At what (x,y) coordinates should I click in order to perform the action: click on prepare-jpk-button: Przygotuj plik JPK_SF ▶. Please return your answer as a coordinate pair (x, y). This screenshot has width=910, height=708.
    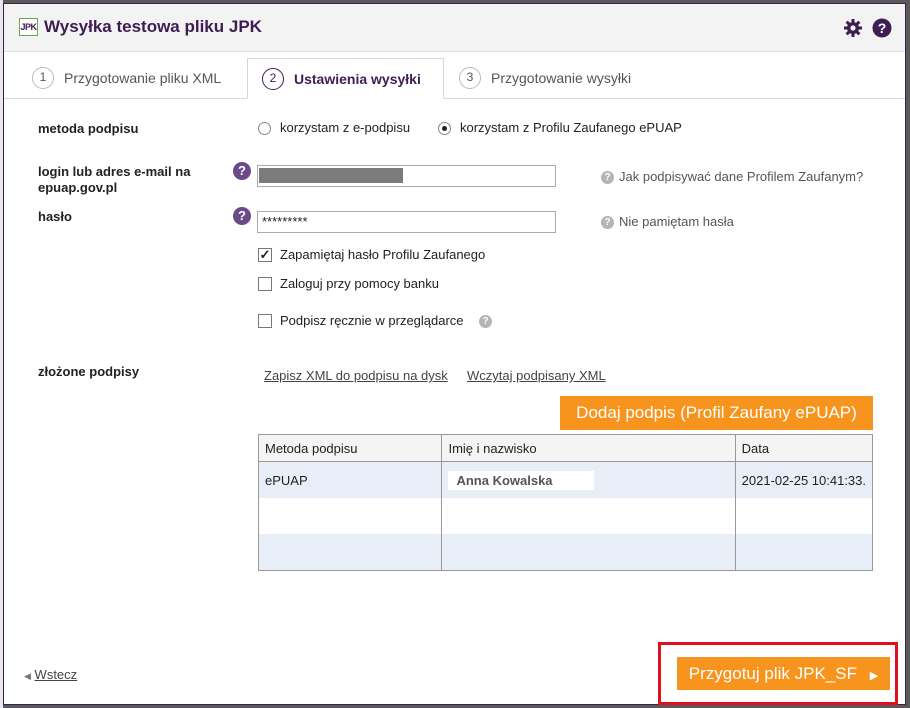
    Looking at the image, I should click on (783, 673).